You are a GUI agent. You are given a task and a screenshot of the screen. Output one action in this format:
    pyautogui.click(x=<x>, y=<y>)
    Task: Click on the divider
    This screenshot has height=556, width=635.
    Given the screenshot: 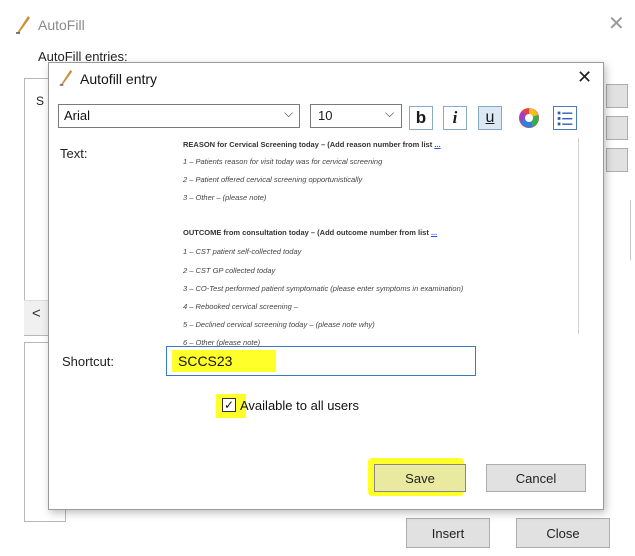 What is the action you would take?
    pyautogui.click(x=630, y=230)
    